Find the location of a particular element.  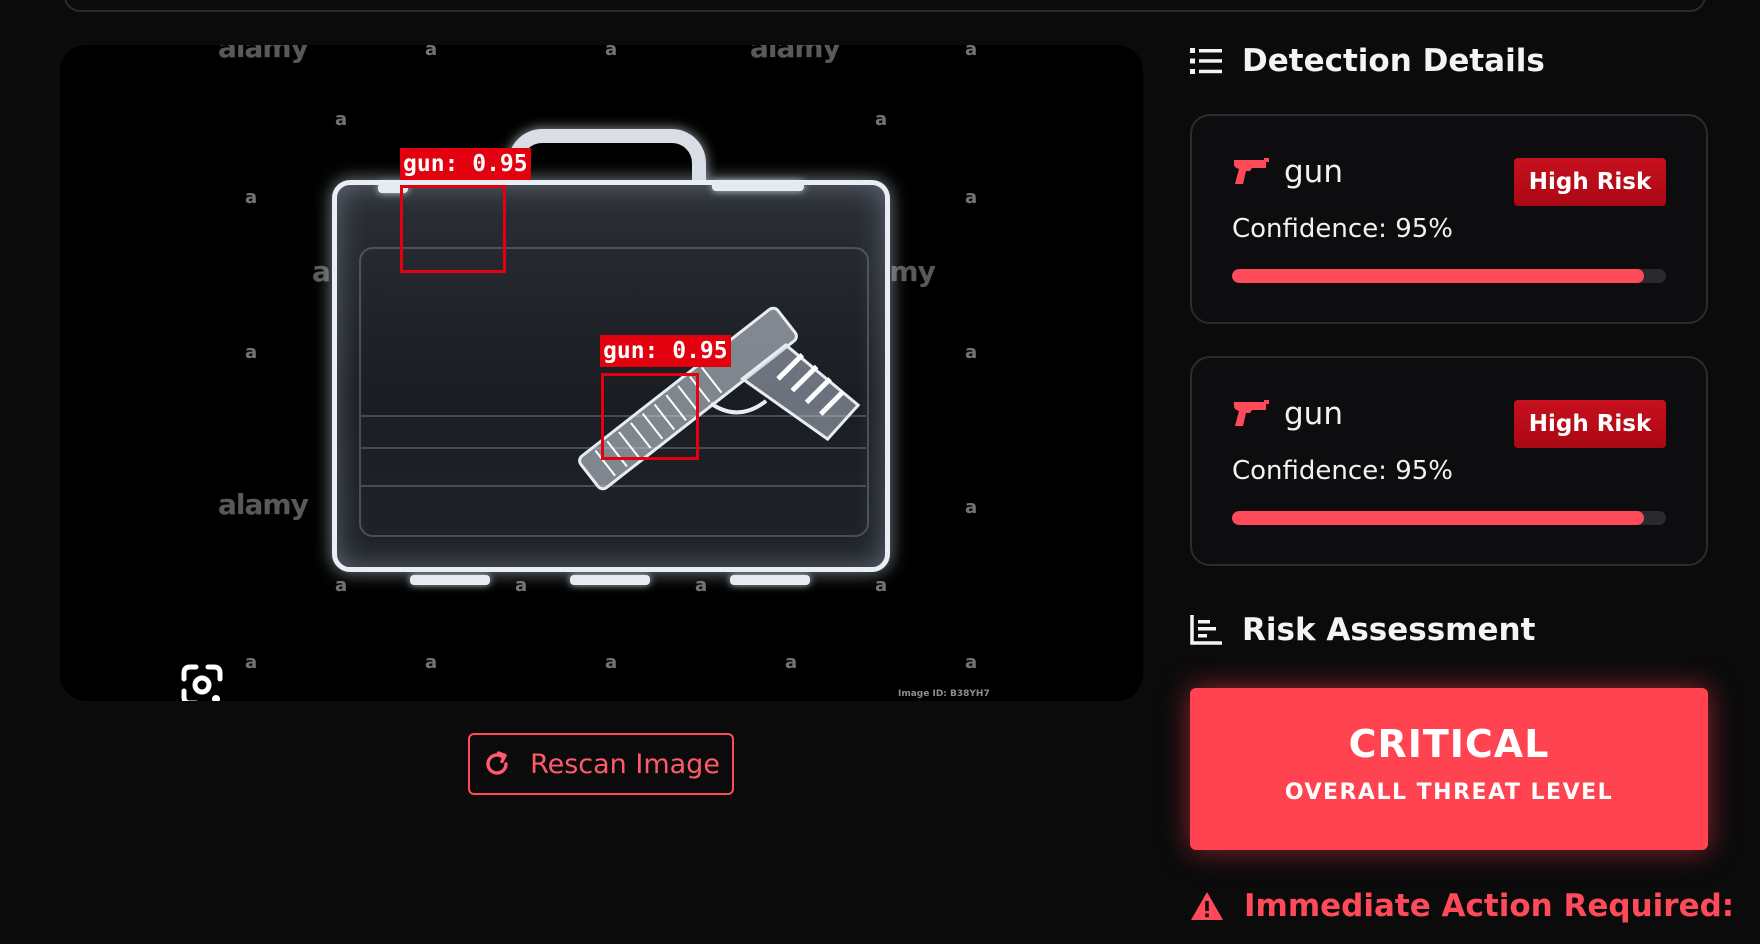

rescan-image-button: Rescan Image is located at coordinates (601, 764).